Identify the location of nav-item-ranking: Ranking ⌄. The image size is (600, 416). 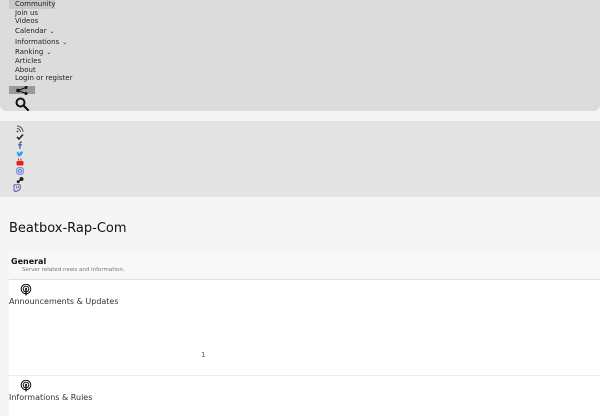
(33, 52).